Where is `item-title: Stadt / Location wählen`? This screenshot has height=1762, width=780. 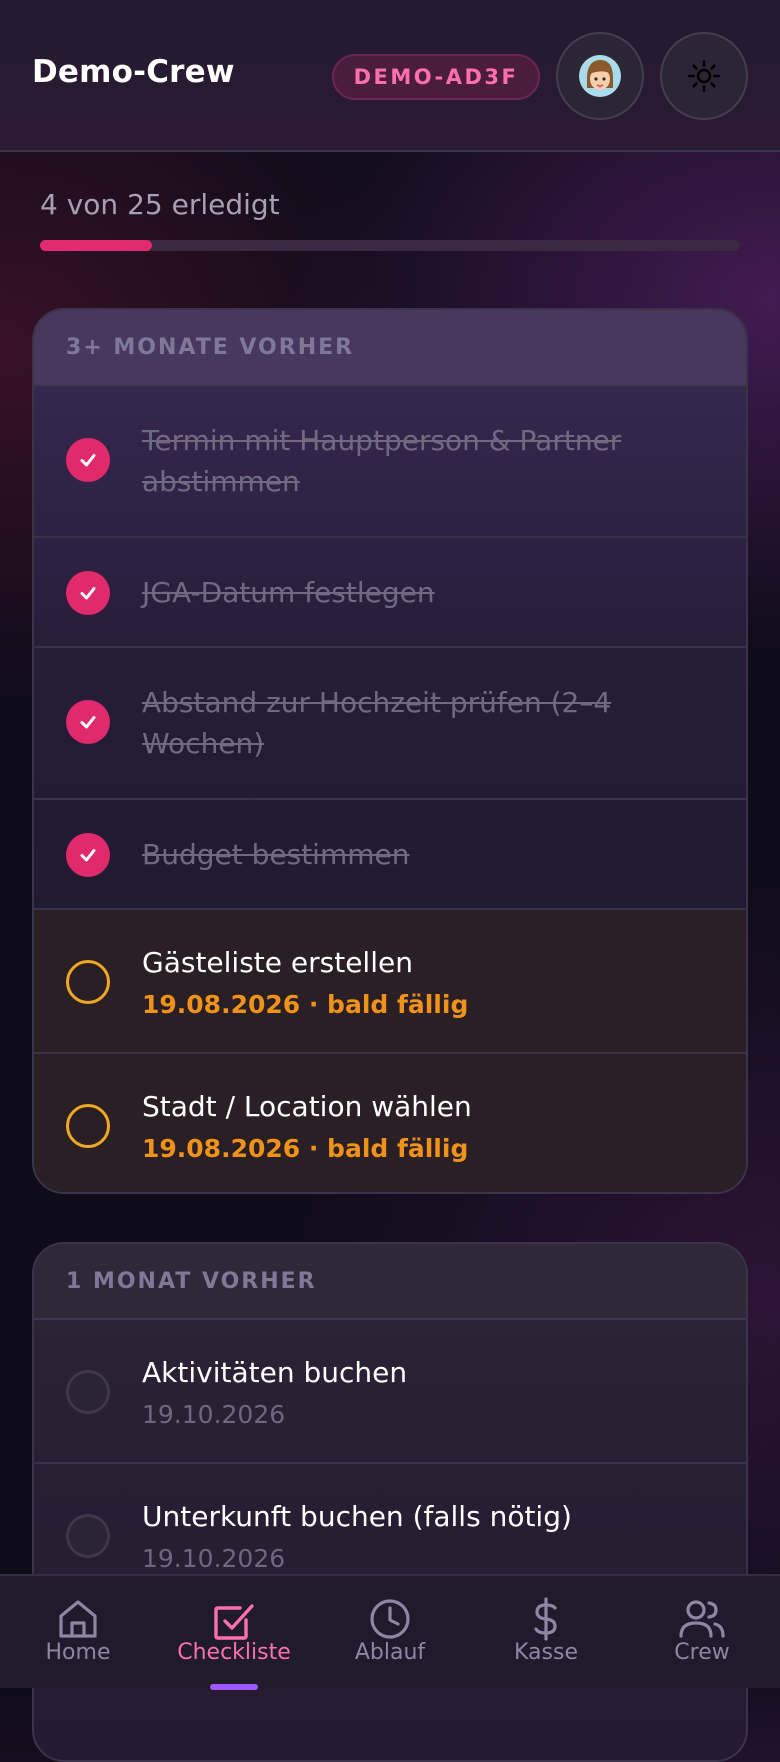 item-title: Stadt / Location wählen is located at coordinates (307, 1106).